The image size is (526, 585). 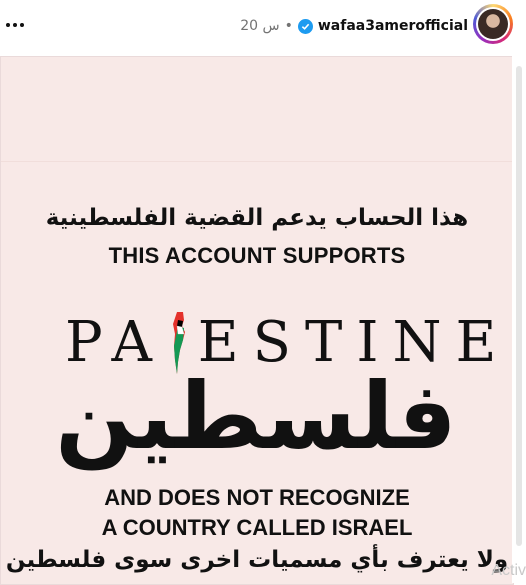 I want to click on palestine-arabic-calligraphy: فلسطين, so click(x=256, y=416).